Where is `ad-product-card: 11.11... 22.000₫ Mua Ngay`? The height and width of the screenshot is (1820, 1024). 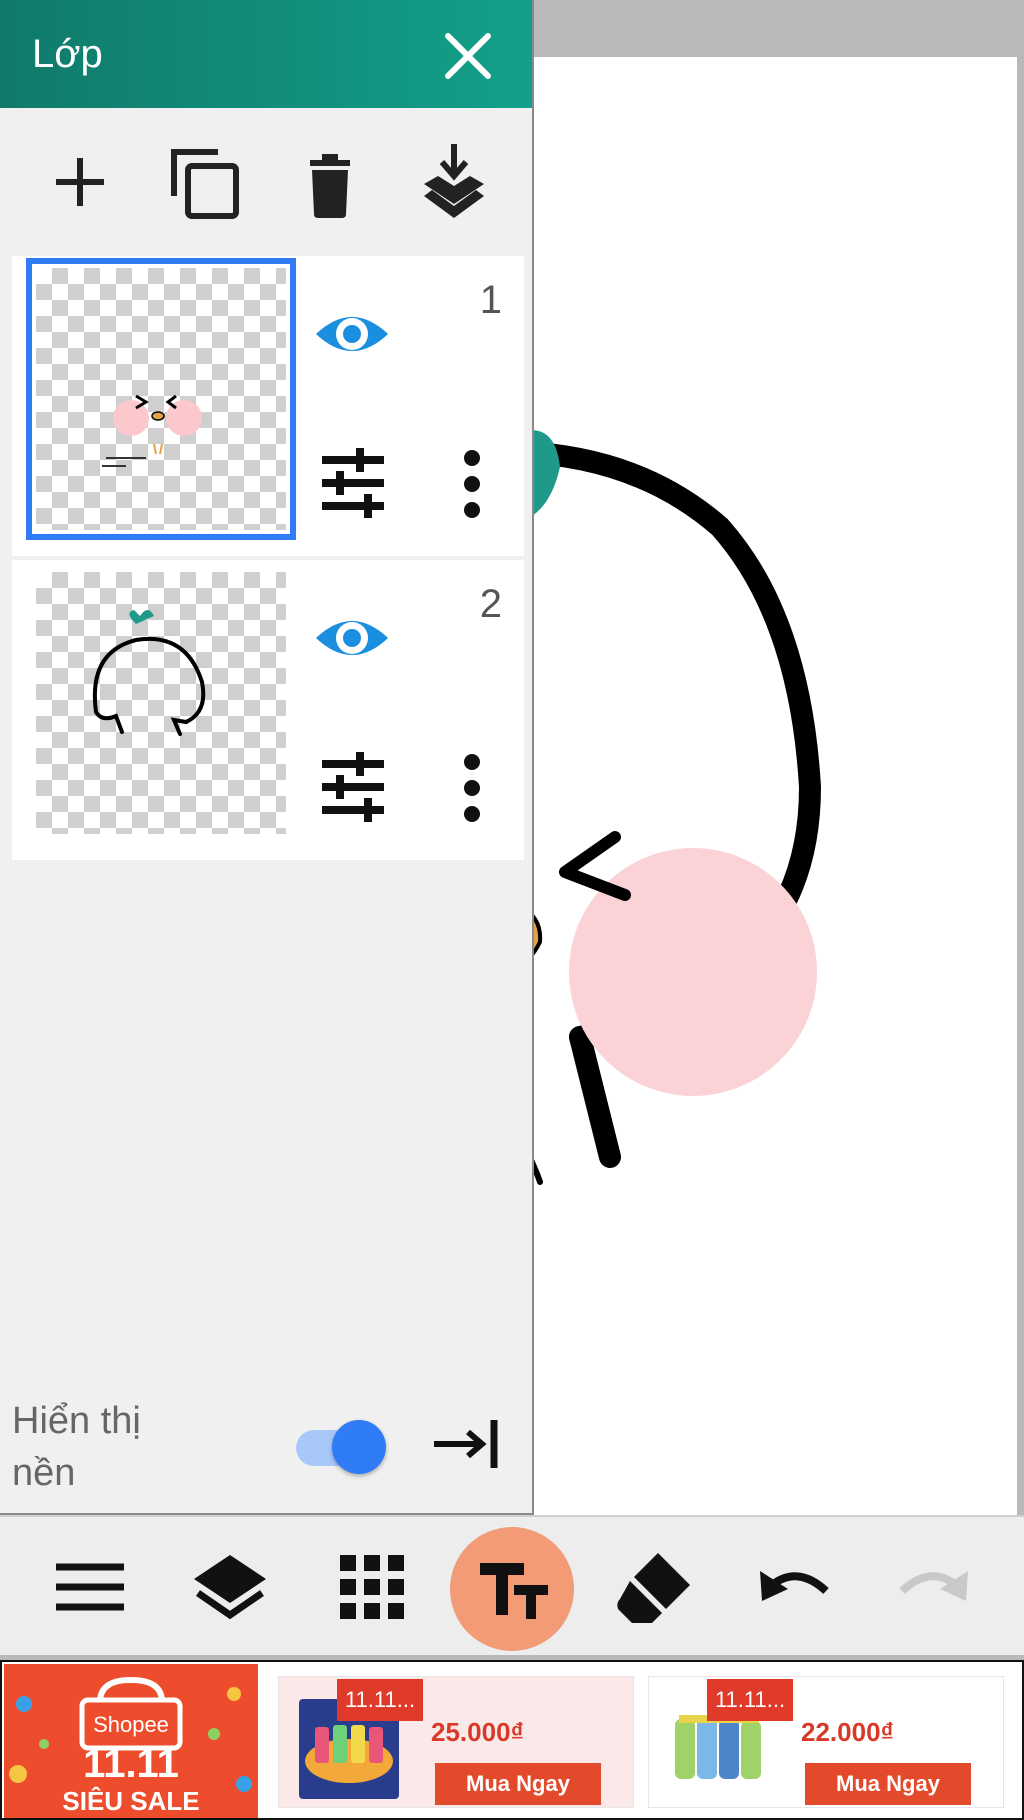 ad-product-card: 11.11... 22.000₫ Mua Ngay is located at coordinates (826, 1742).